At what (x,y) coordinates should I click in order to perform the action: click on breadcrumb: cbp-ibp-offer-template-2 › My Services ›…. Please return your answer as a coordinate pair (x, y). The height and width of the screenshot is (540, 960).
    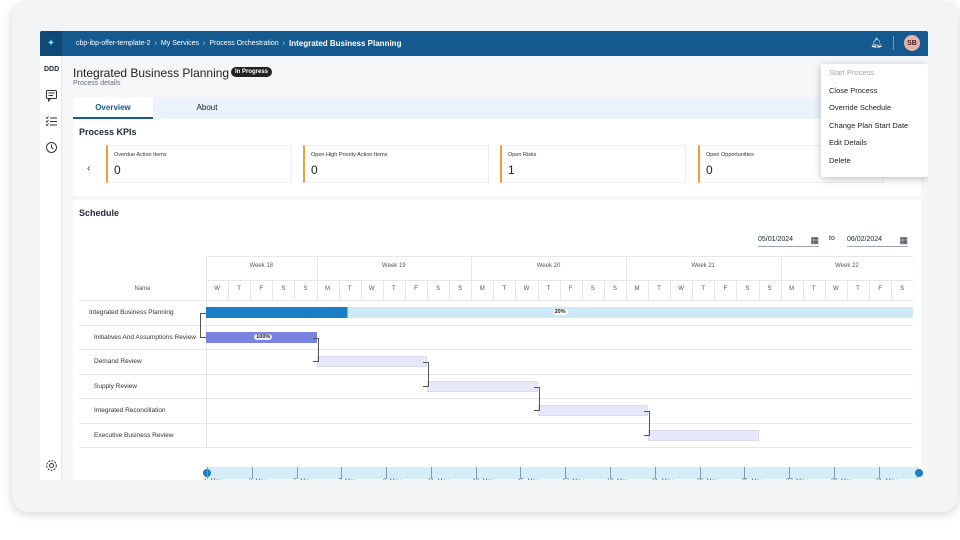
    Looking at the image, I should click on (238, 43).